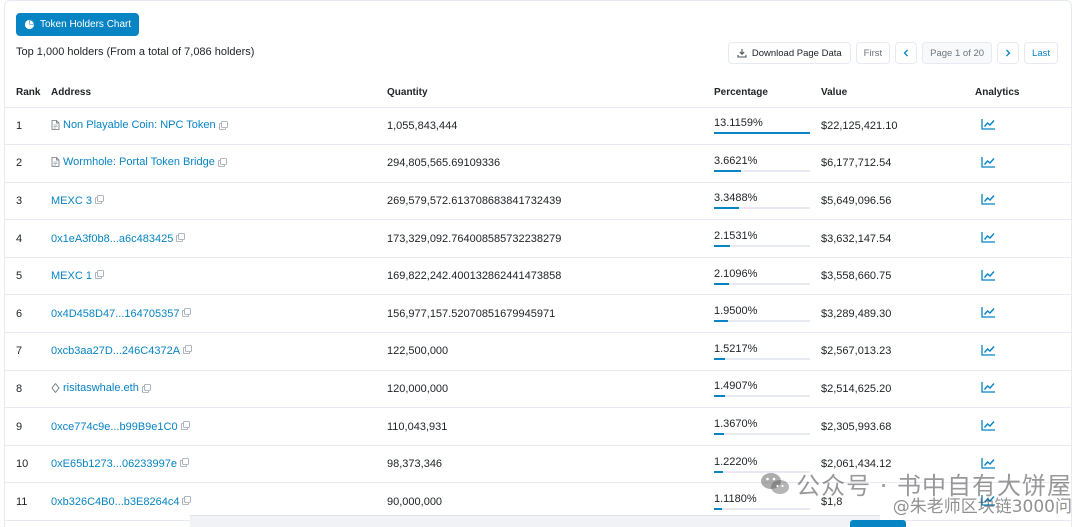 Image resolution: width=1080 pixels, height=527 pixels. I want to click on percentage-text: 2.1531%, so click(736, 236).